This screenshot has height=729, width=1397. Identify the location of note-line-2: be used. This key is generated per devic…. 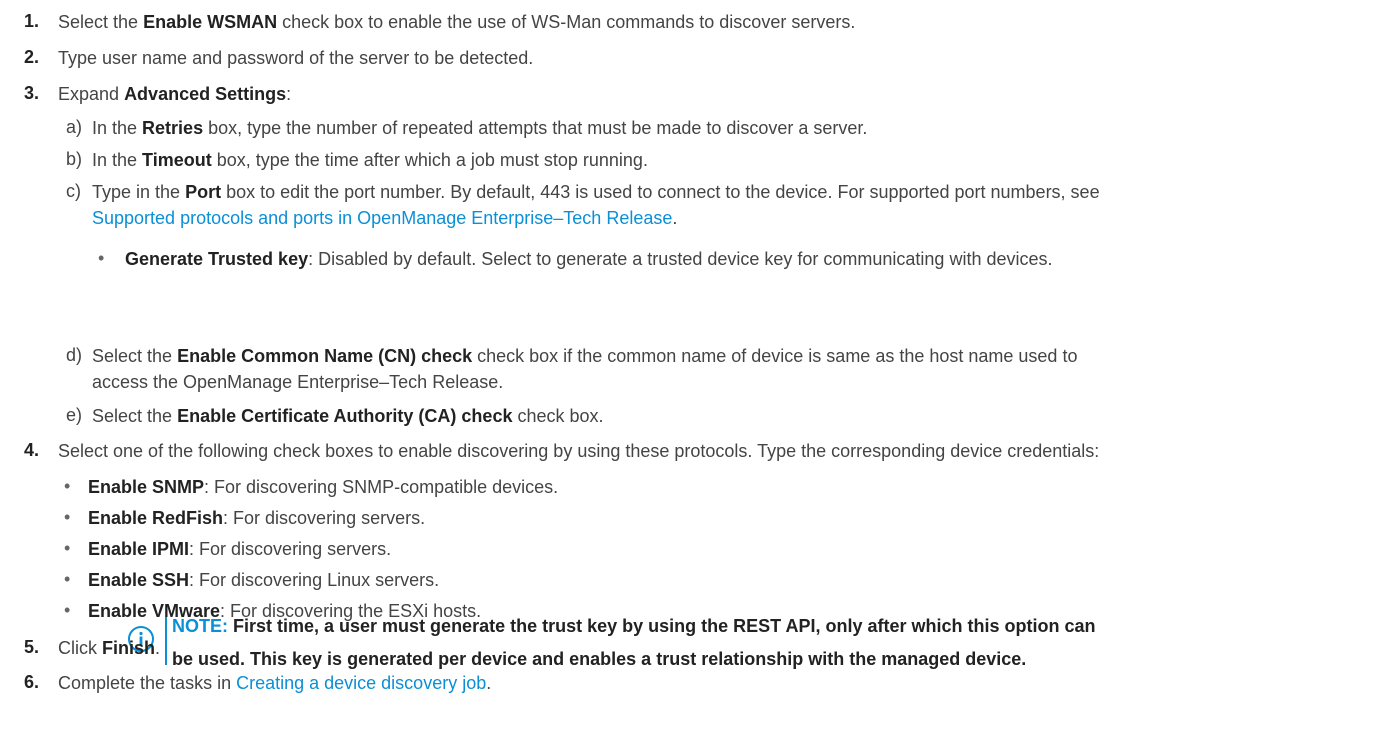
(599, 659).